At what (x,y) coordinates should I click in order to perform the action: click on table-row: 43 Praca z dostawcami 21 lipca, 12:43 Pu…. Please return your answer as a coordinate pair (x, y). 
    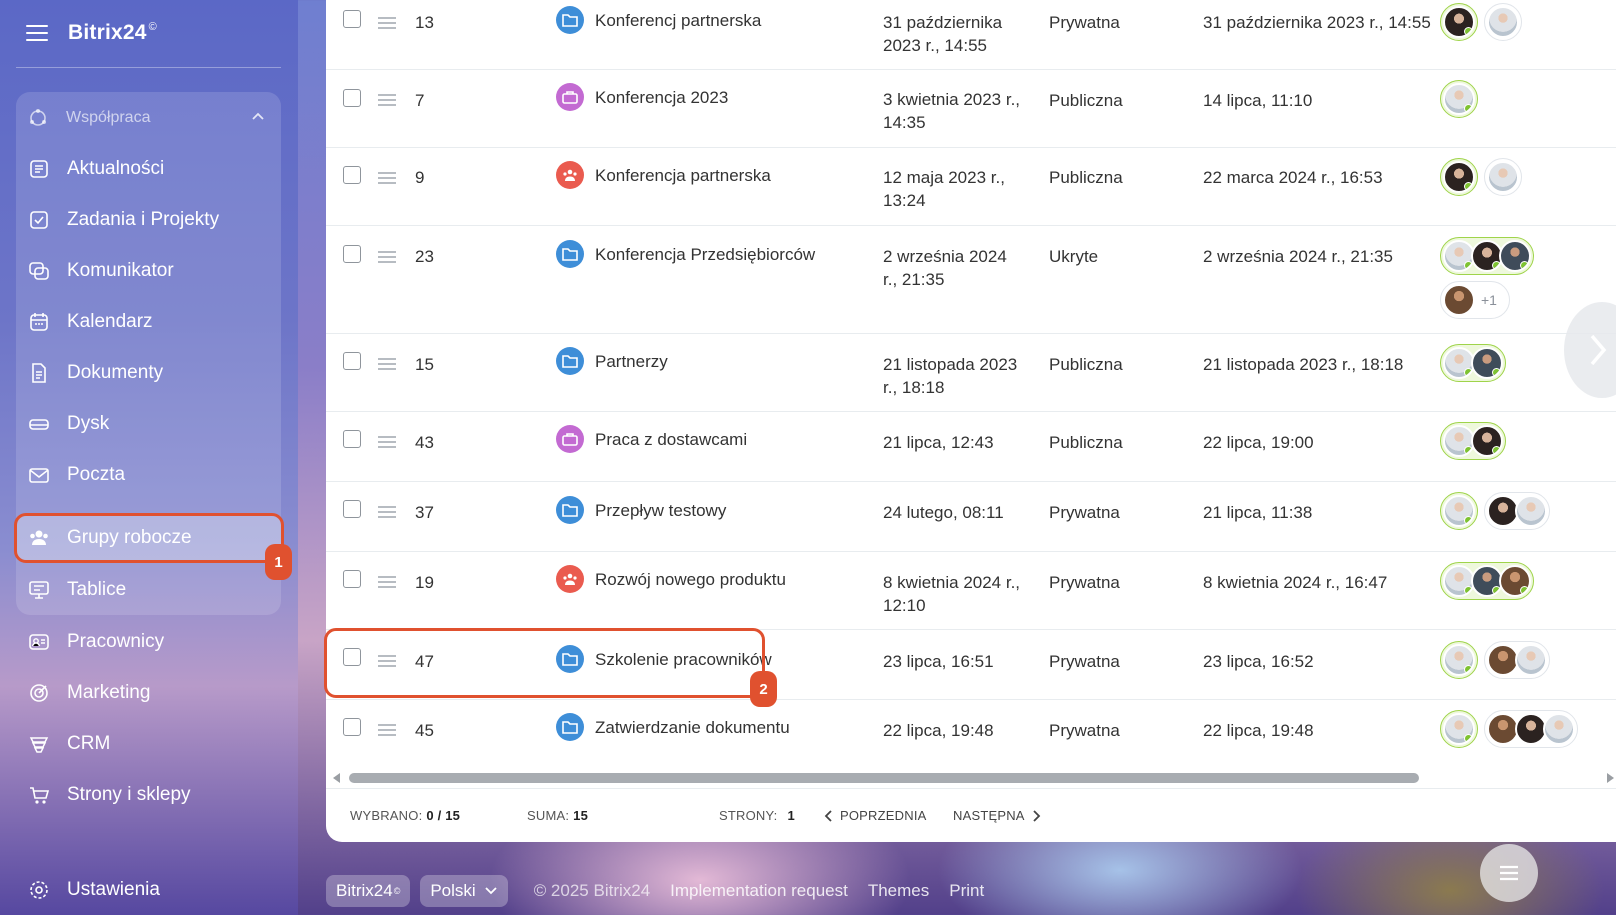
    Looking at the image, I should click on (971, 447).